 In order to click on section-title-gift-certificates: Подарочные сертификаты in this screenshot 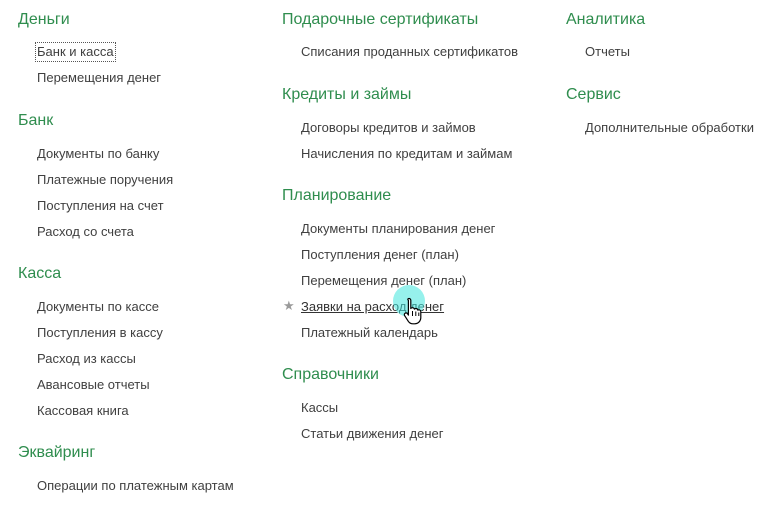, I will do `click(380, 19)`.